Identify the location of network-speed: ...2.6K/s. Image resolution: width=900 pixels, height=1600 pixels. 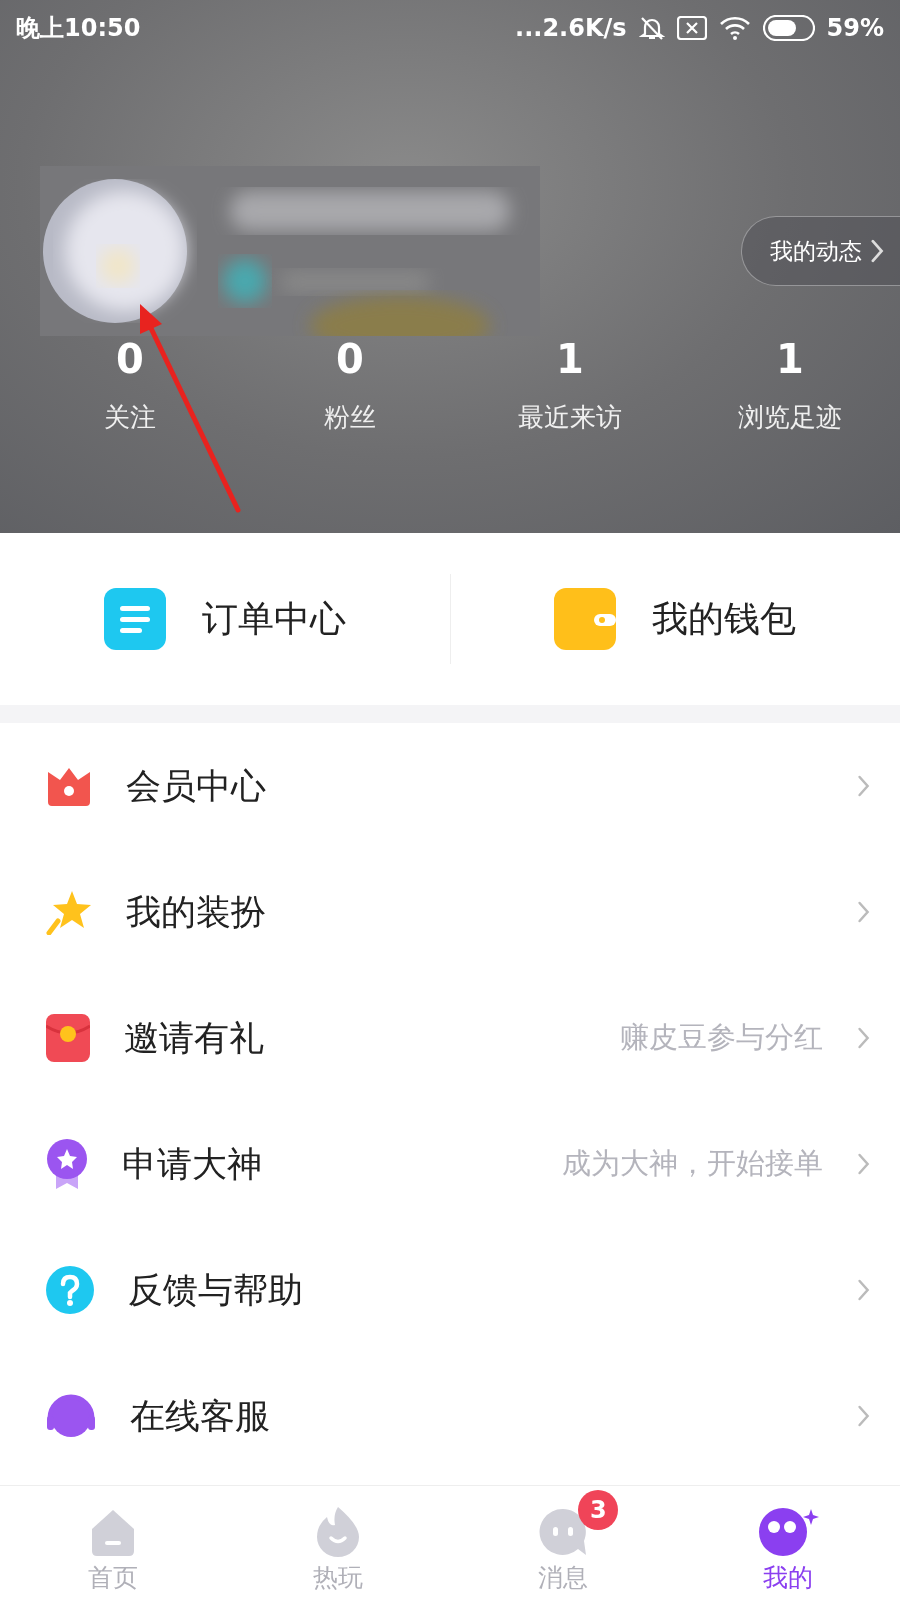
(571, 28).